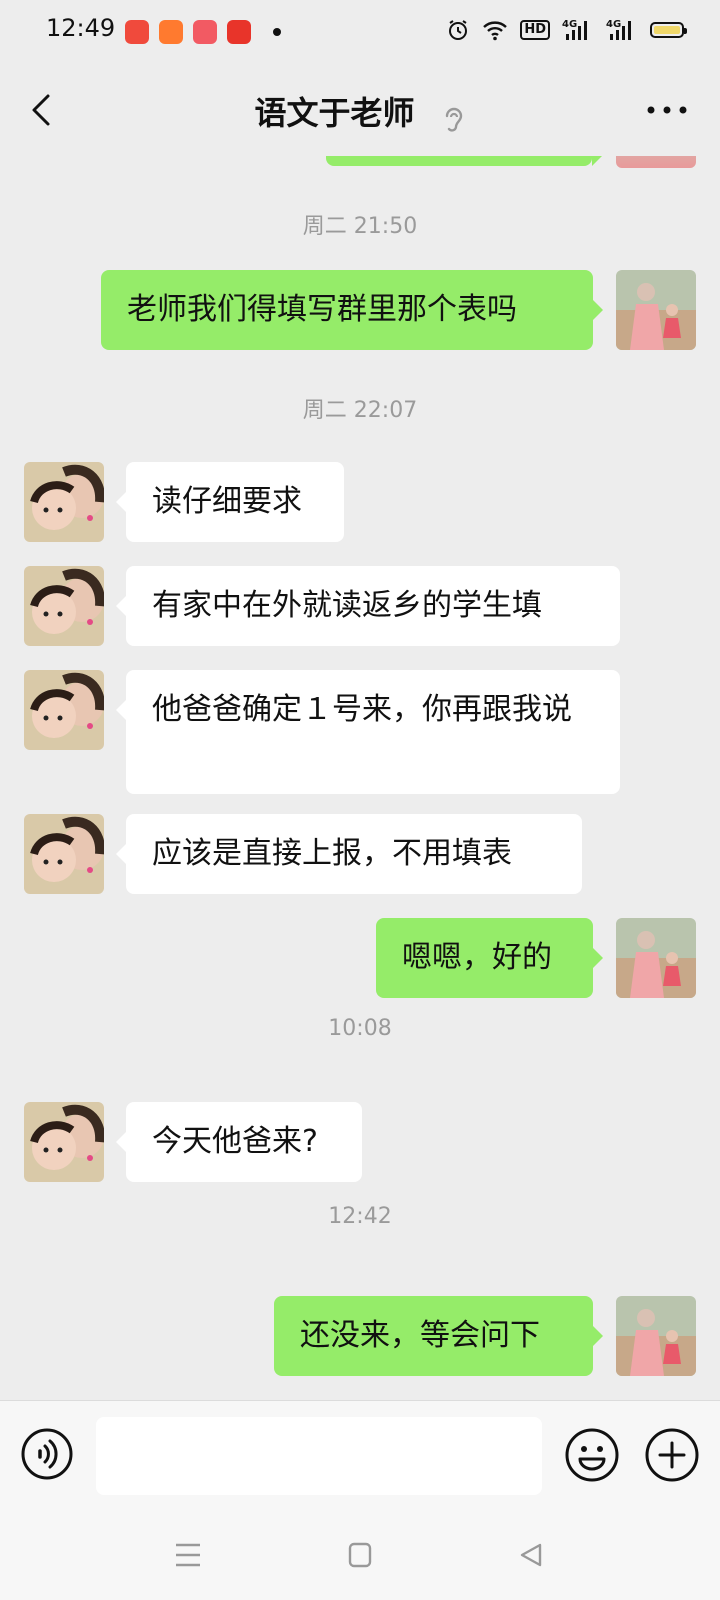  Describe the element at coordinates (531, 1555) in the screenshot. I see `nav-back-icon` at that location.